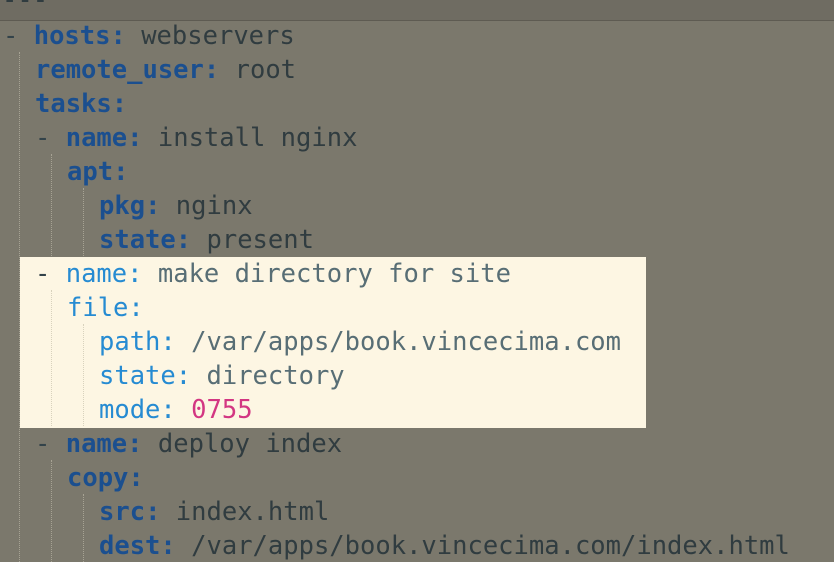  I want to click on yaml-key: src, so click(122, 512).